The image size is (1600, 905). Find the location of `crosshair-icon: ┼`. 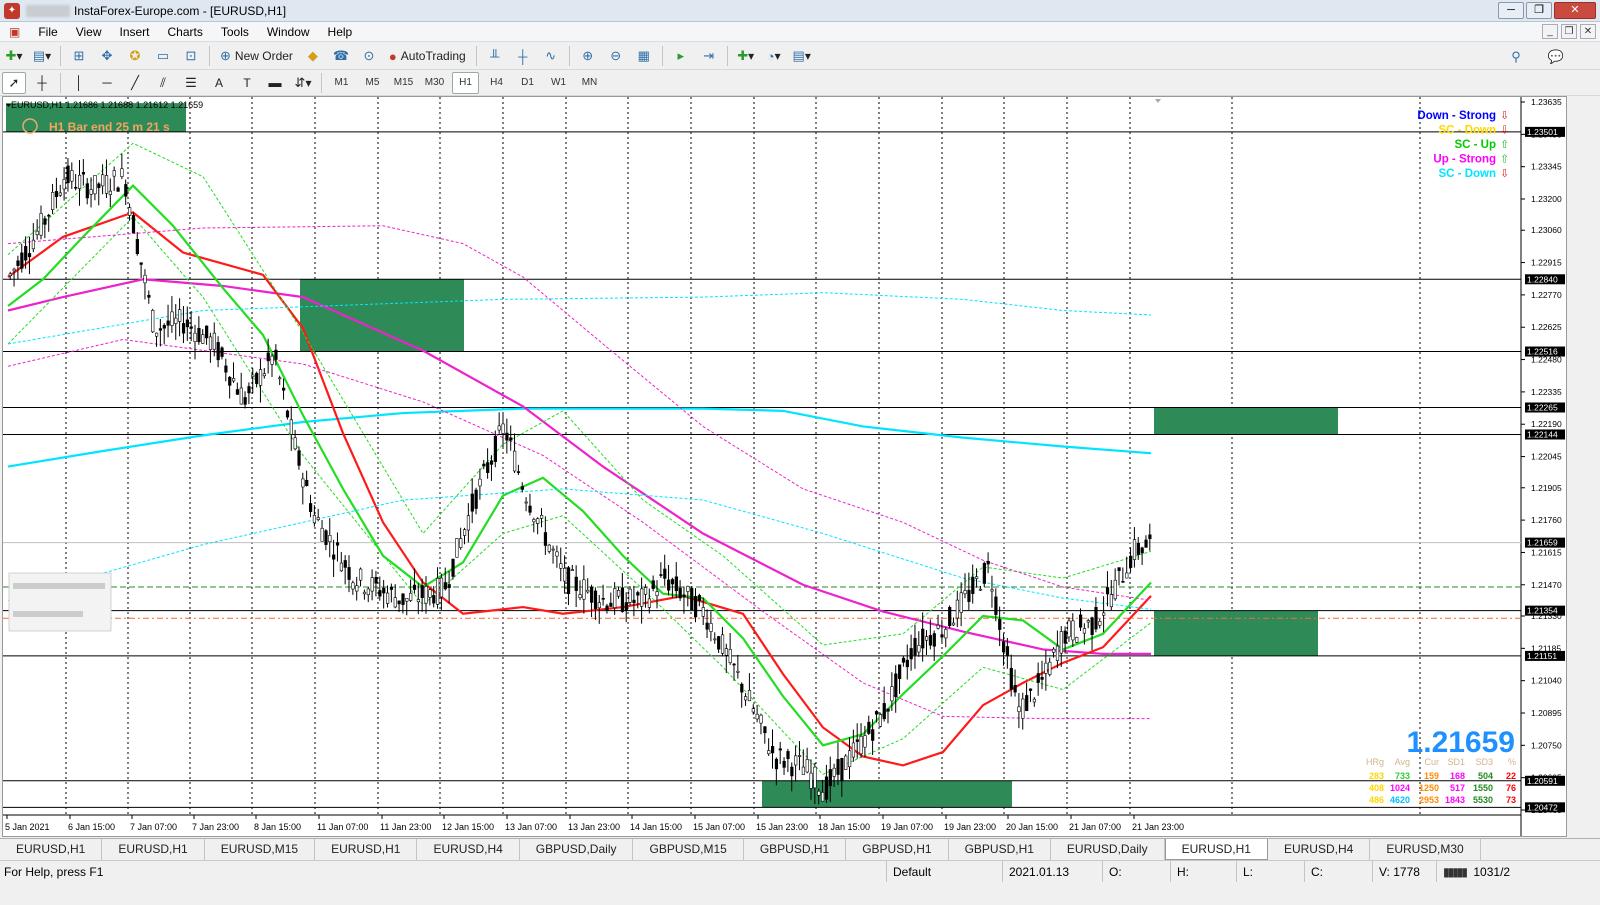

crosshair-icon: ┼ is located at coordinates (42, 83).